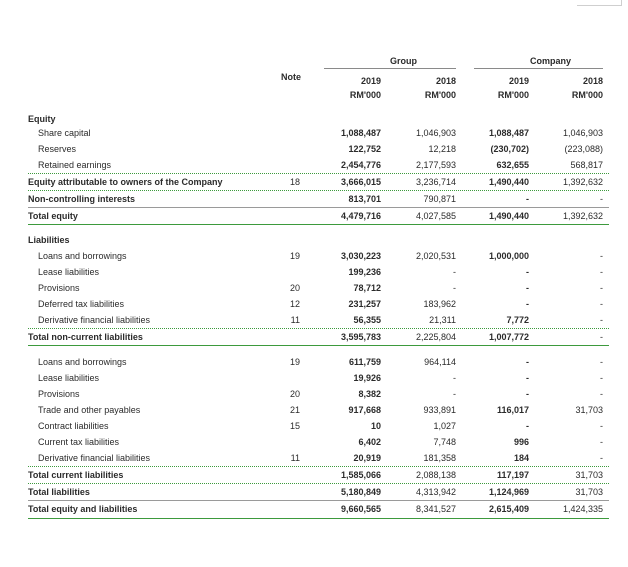 This screenshot has width=628, height=567. What do you see at coordinates (440, 362) in the screenshot?
I see `cell-group-2018: 964,114` at bounding box center [440, 362].